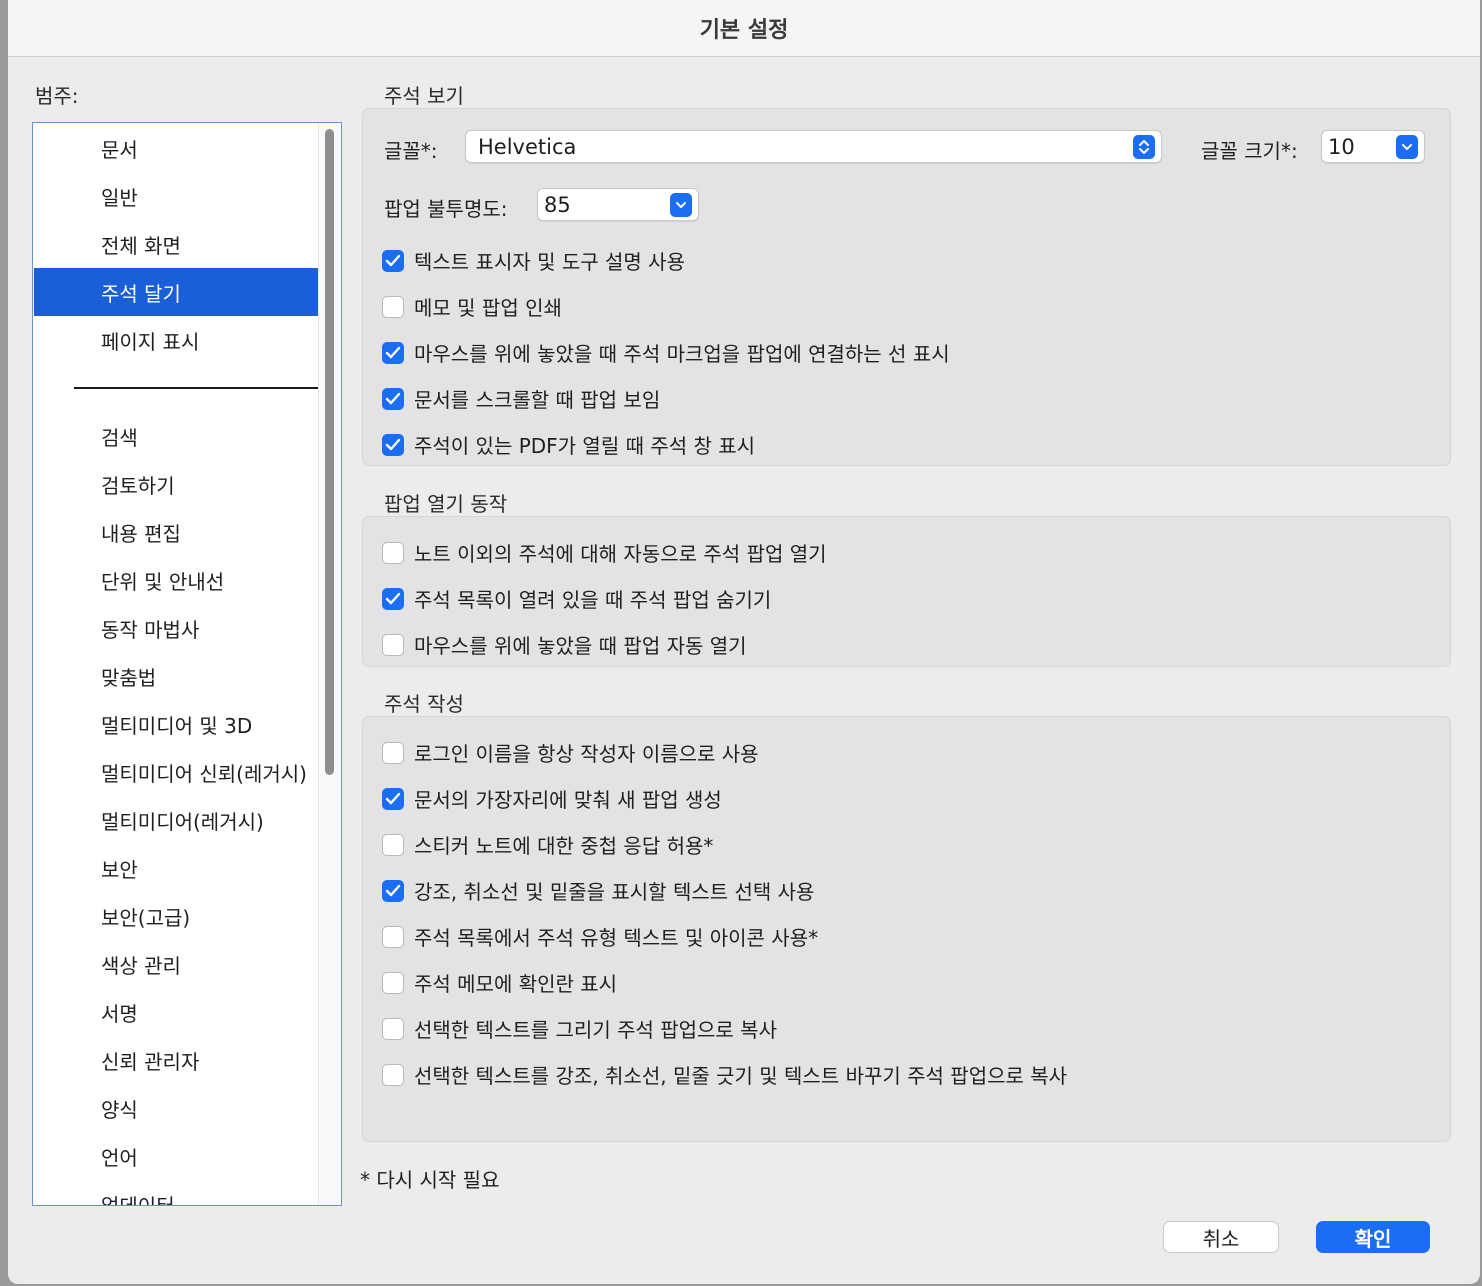 This screenshot has height=1286, width=1482. What do you see at coordinates (176, 196) in the screenshot?
I see `category-item-general: 일반` at bounding box center [176, 196].